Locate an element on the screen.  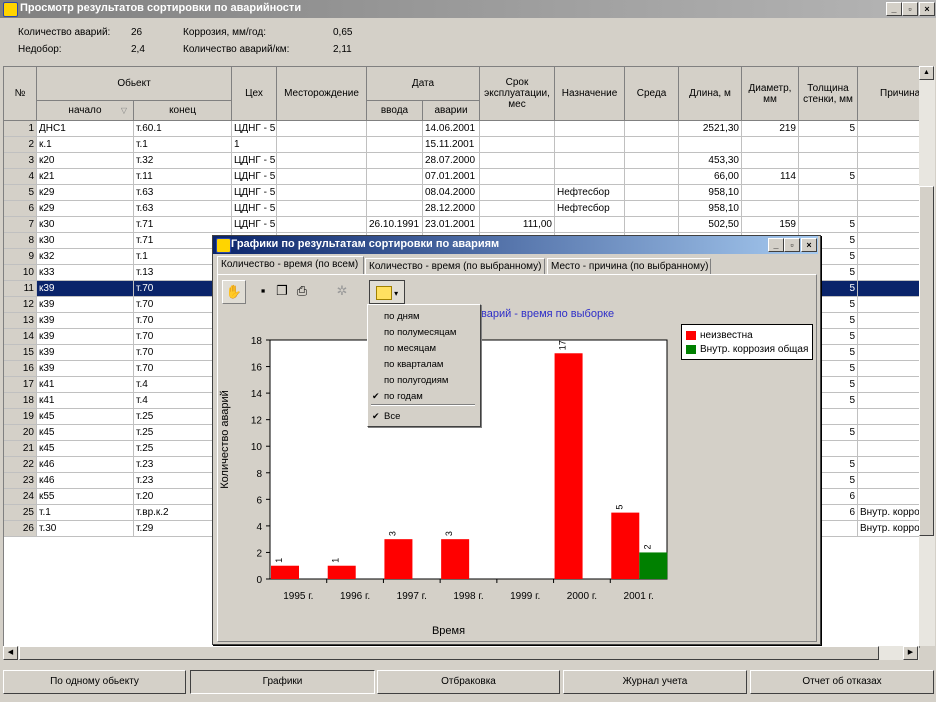
cell-start: к45 is located at coordinates (85, 417).